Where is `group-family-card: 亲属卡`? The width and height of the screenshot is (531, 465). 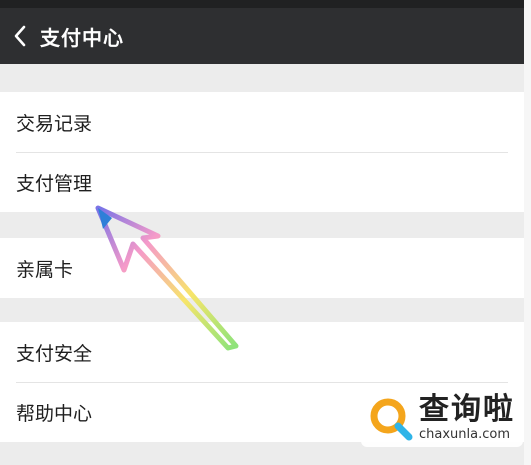
group-family-card: 亲属卡 is located at coordinates (262, 268).